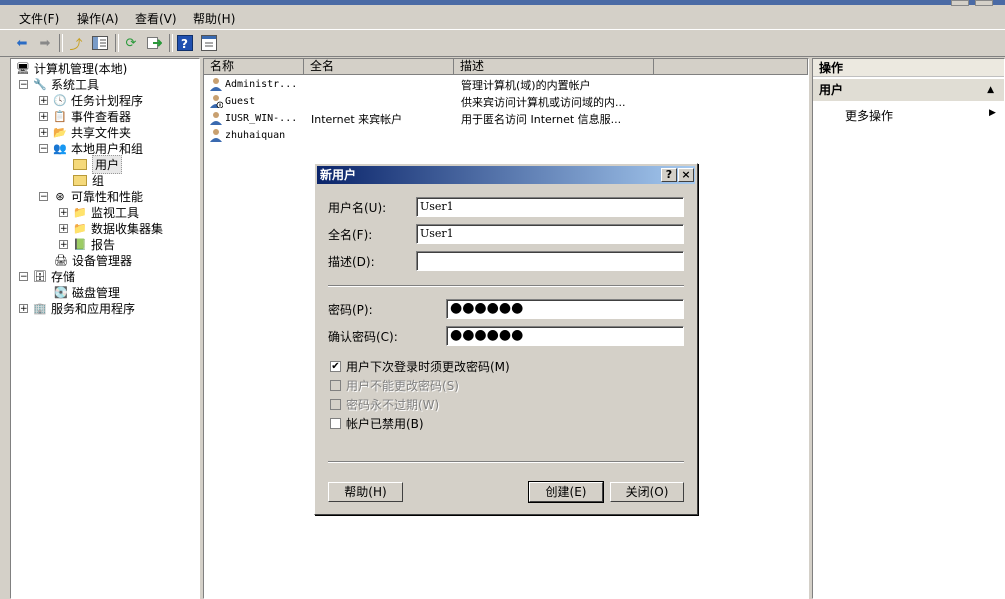 The width and height of the screenshot is (1005, 599). Describe the element at coordinates (526, 85) in the screenshot. I see `cell-description: 管理计算机(域)的内置帐户` at that location.